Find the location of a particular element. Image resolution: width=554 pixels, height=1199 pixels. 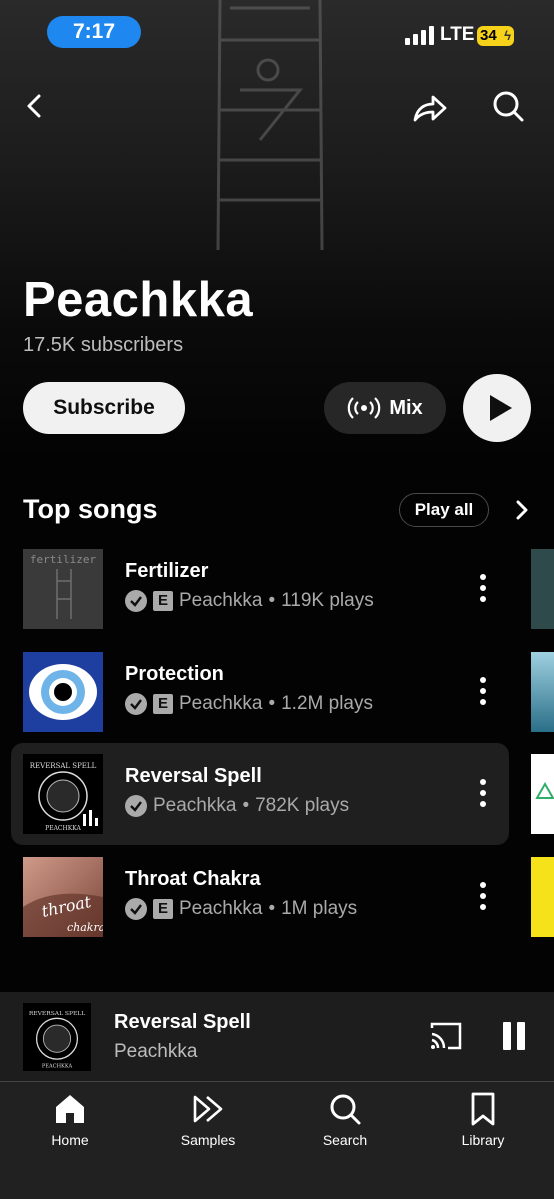

song-title: Protection is located at coordinates (174, 674).